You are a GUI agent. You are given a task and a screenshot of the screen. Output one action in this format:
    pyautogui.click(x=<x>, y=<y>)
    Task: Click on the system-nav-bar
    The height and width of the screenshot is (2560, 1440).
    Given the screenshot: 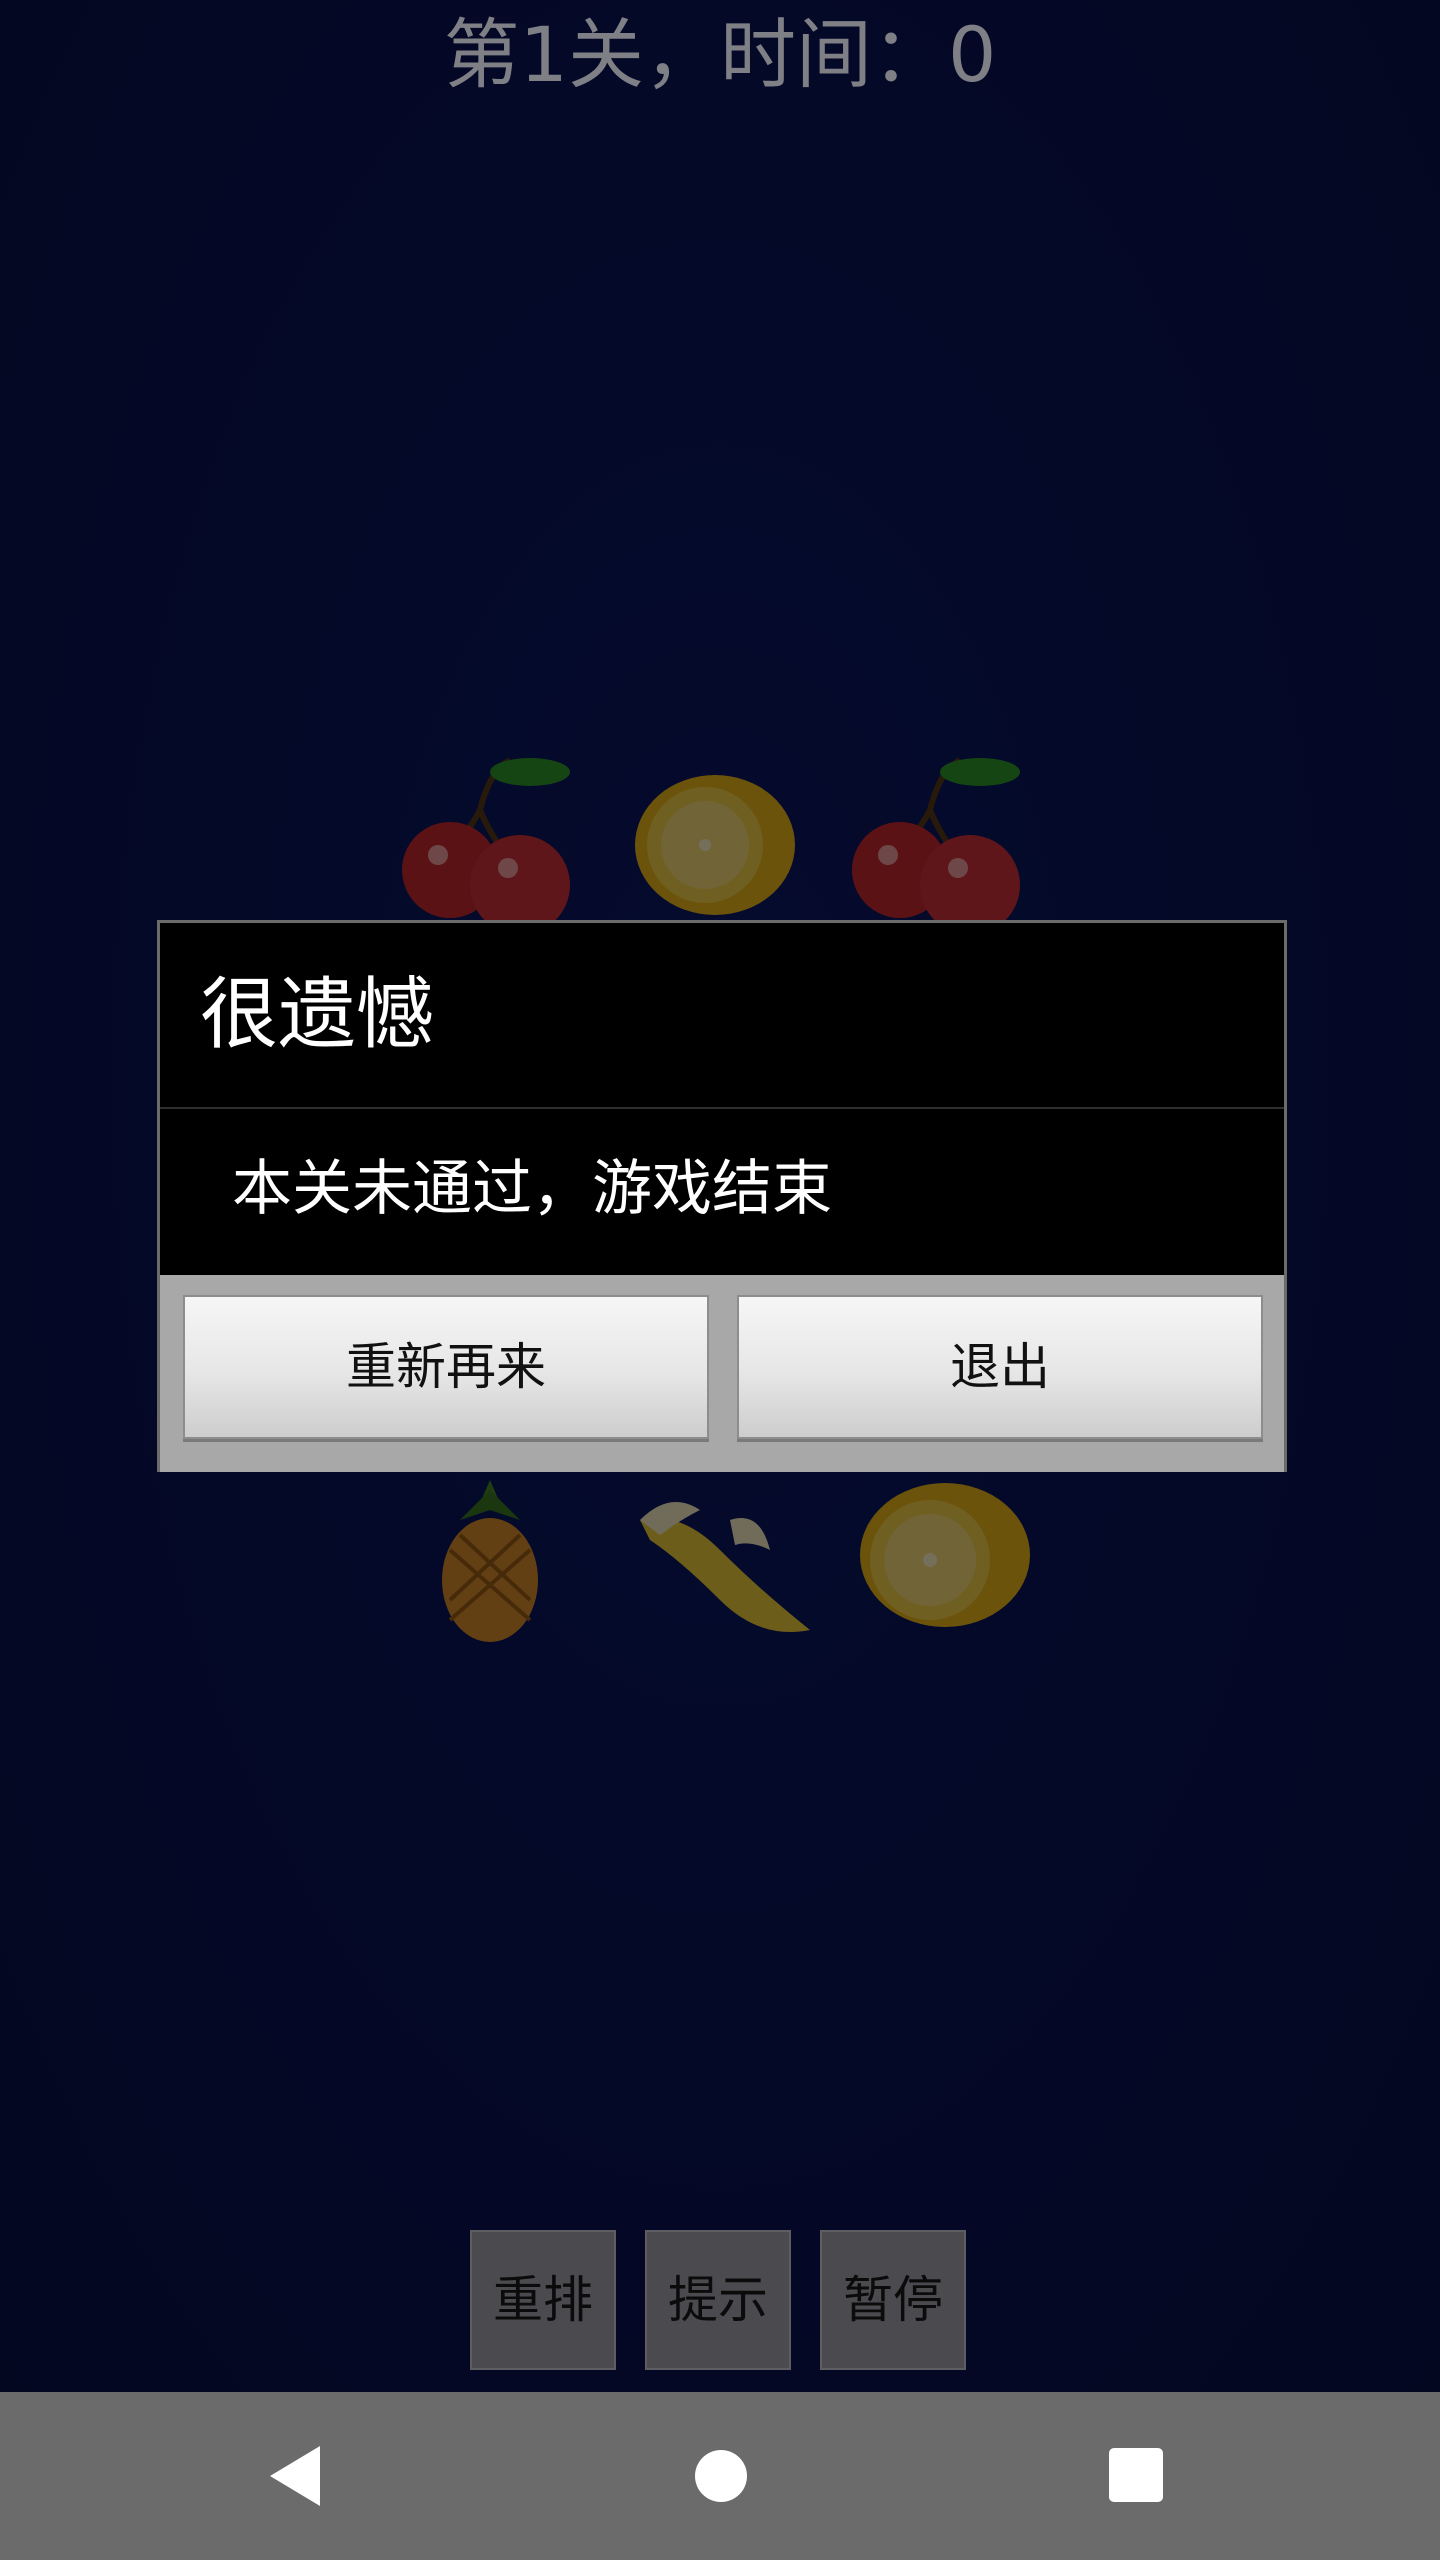 What is the action you would take?
    pyautogui.click(x=720, y=2476)
    